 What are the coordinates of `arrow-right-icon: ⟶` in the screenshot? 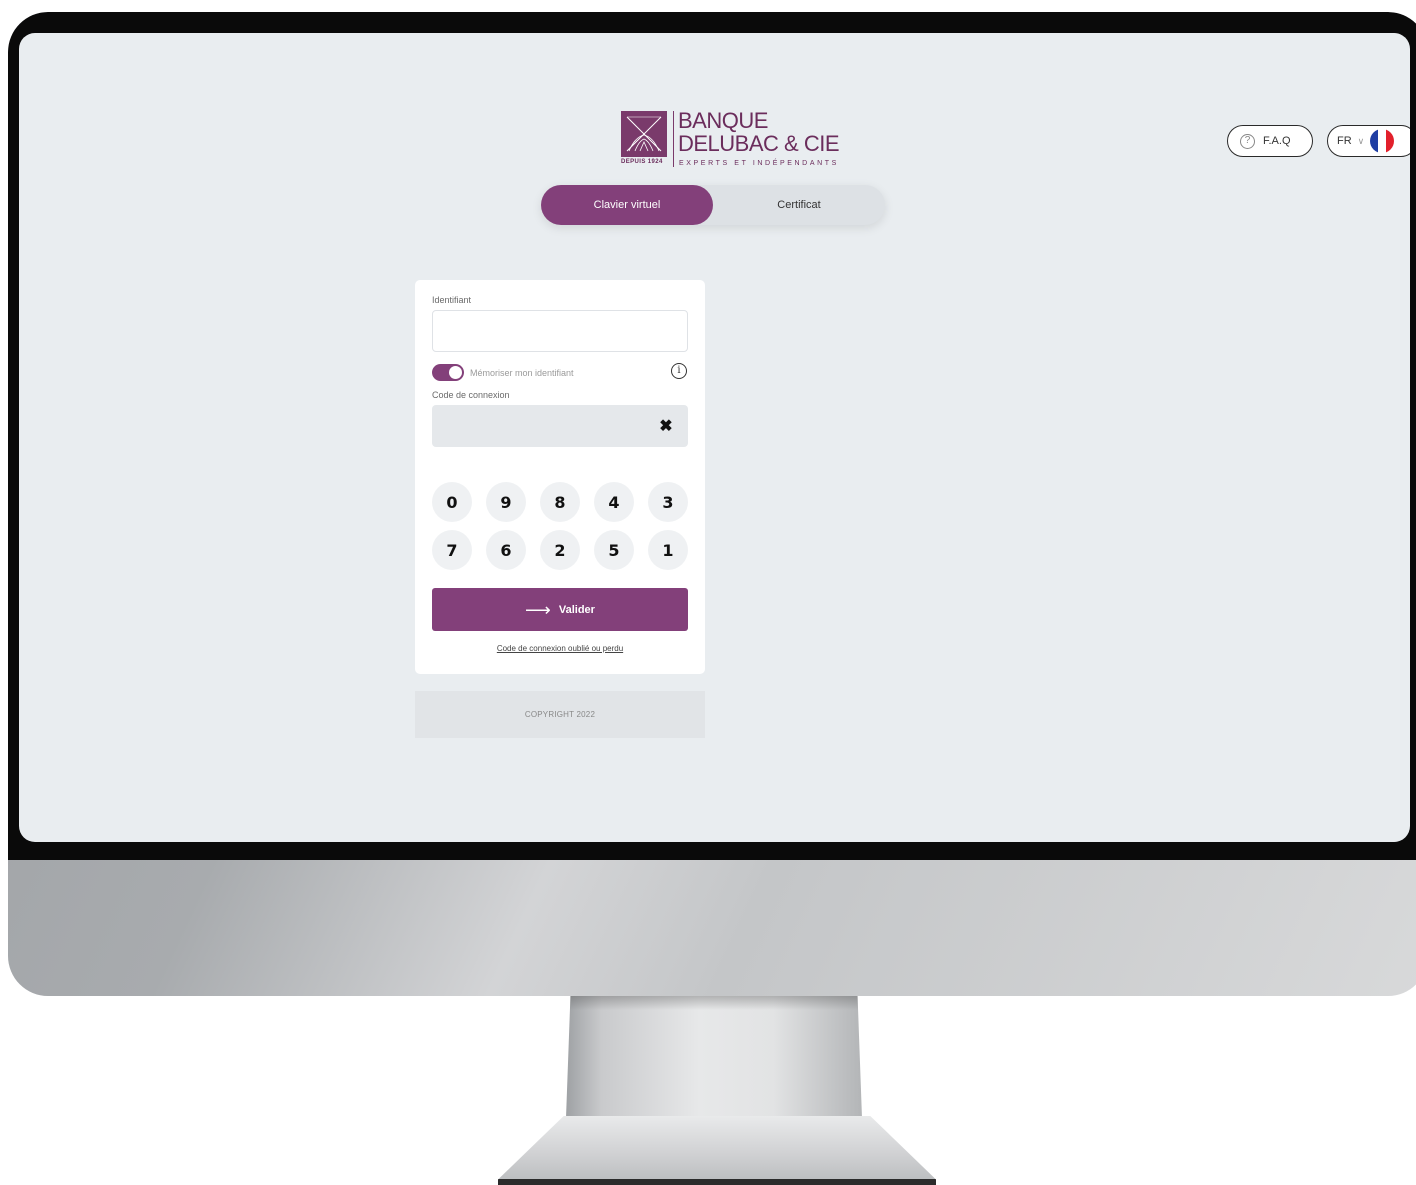 It's located at (538, 609).